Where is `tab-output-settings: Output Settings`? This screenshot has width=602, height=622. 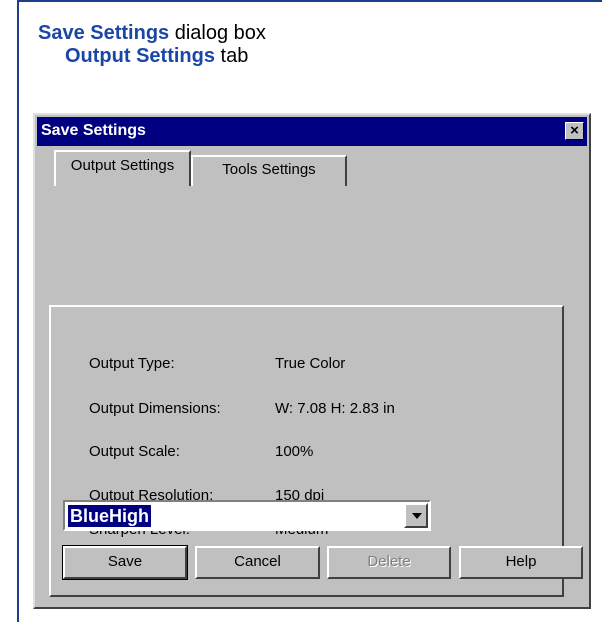
tab-output-settings: Output Settings is located at coordinates (122, 168).